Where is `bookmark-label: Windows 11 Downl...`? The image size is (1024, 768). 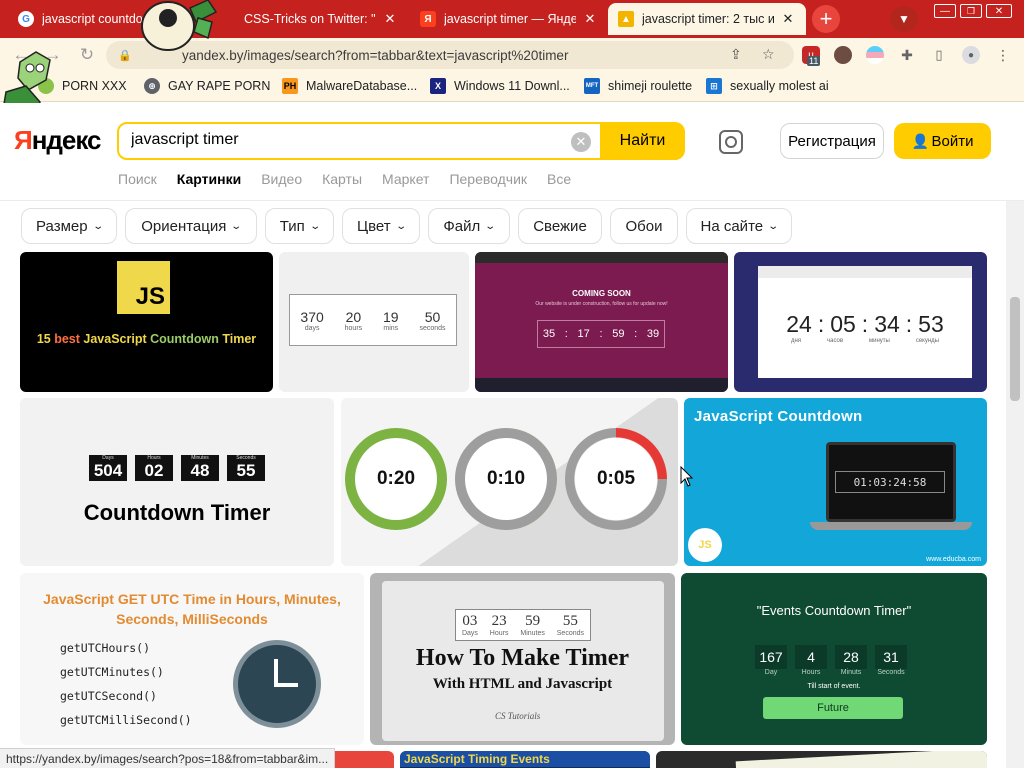 bookmark-label: Windows 11 Downl... is located at coordinates (512, 86).